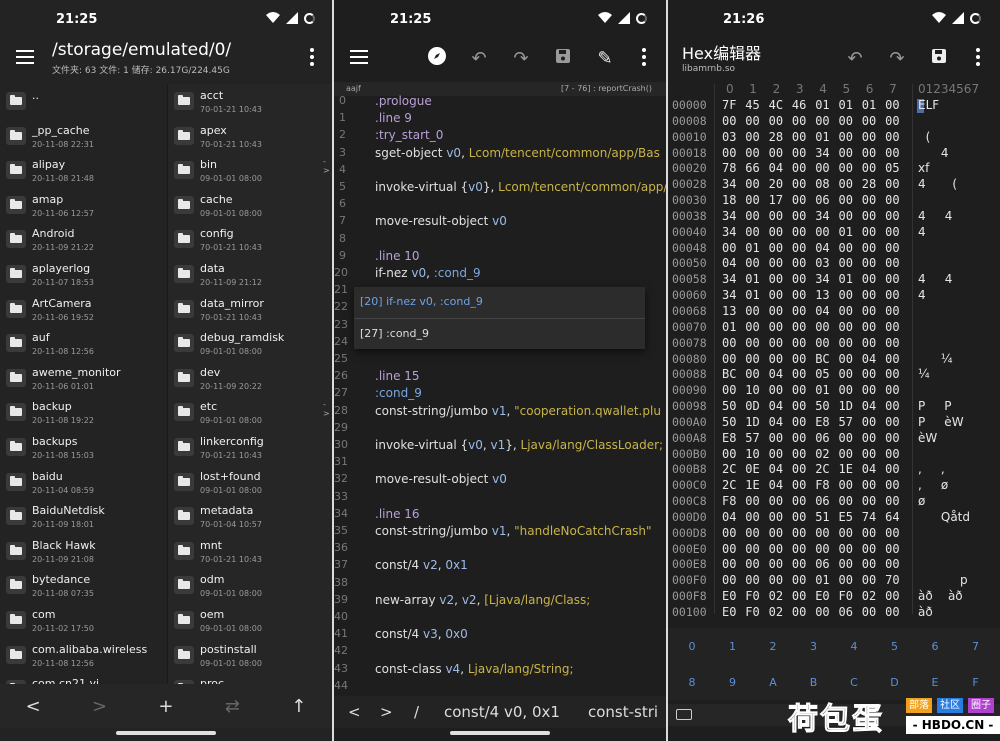 This screenshot has height=741, width=1000. What do you see at coordinates (250, 274) in the screenshot?
I see `file-row: data 20-11-09 21:12` at bounding box center [250, 274].